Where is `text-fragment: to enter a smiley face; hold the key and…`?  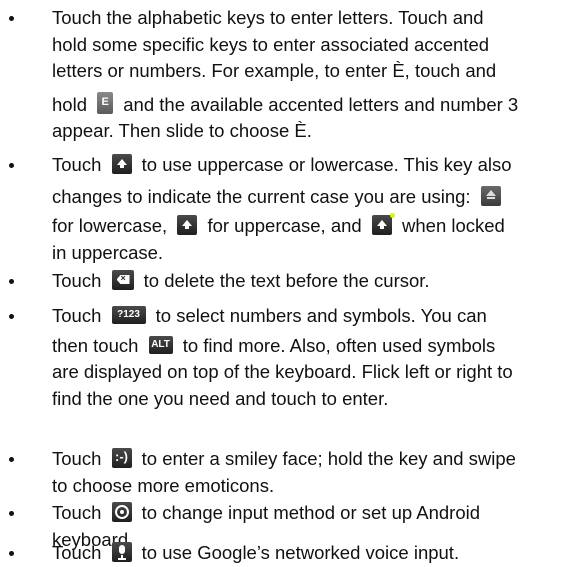
text-fragment: to enter a smiley face; hold the key and… is located at coordinates (328, 458).